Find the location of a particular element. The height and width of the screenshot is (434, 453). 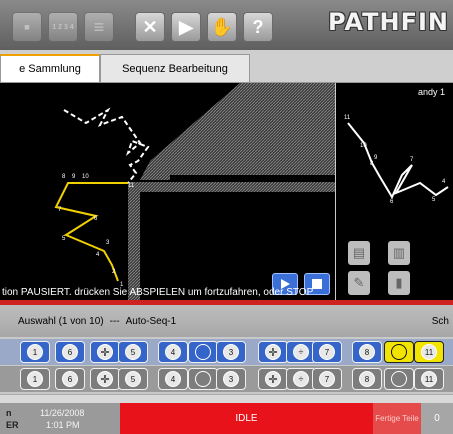

side-label: 6 is located at coordinates (392, 202).